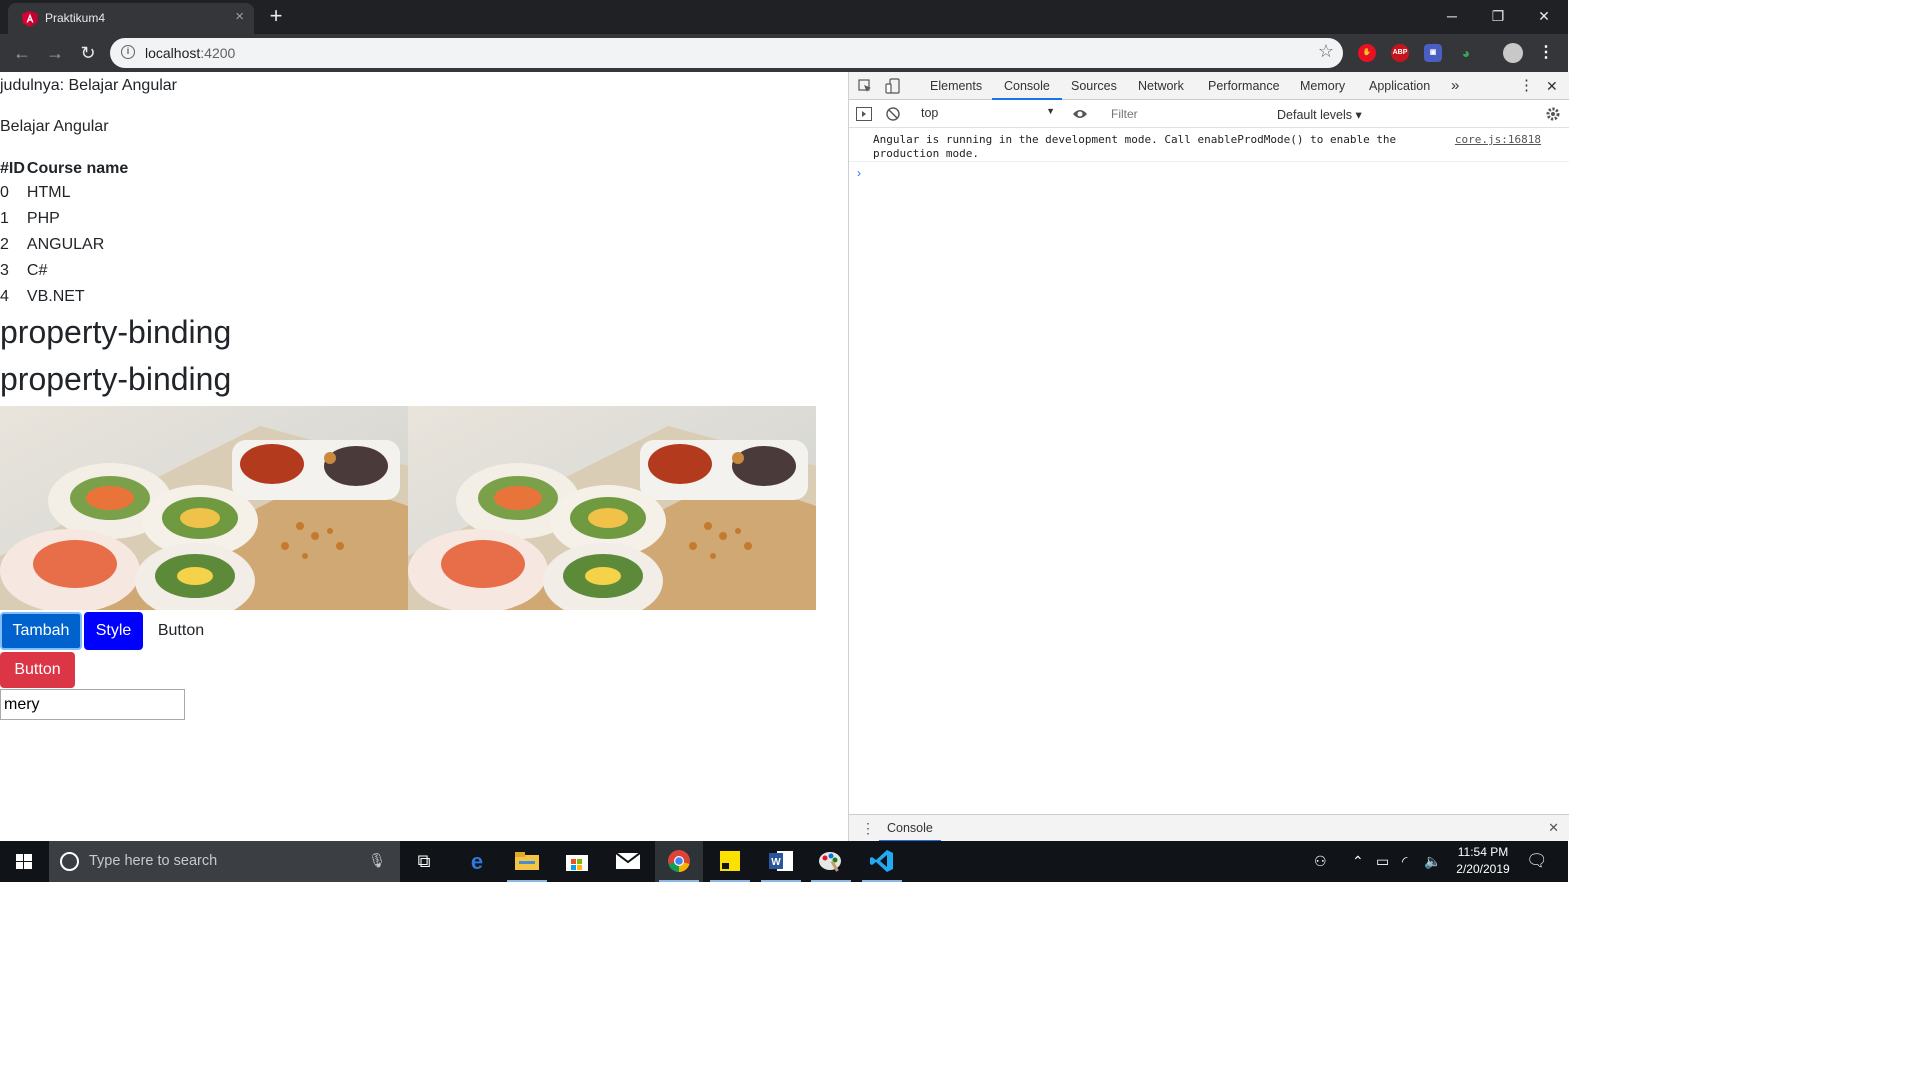 The width and height of the screenshot is (1920, 1080). Describe the element at coordinates (1326, 51) in the screenshot. I see `bookmark-star-icon: ☆` at that location.